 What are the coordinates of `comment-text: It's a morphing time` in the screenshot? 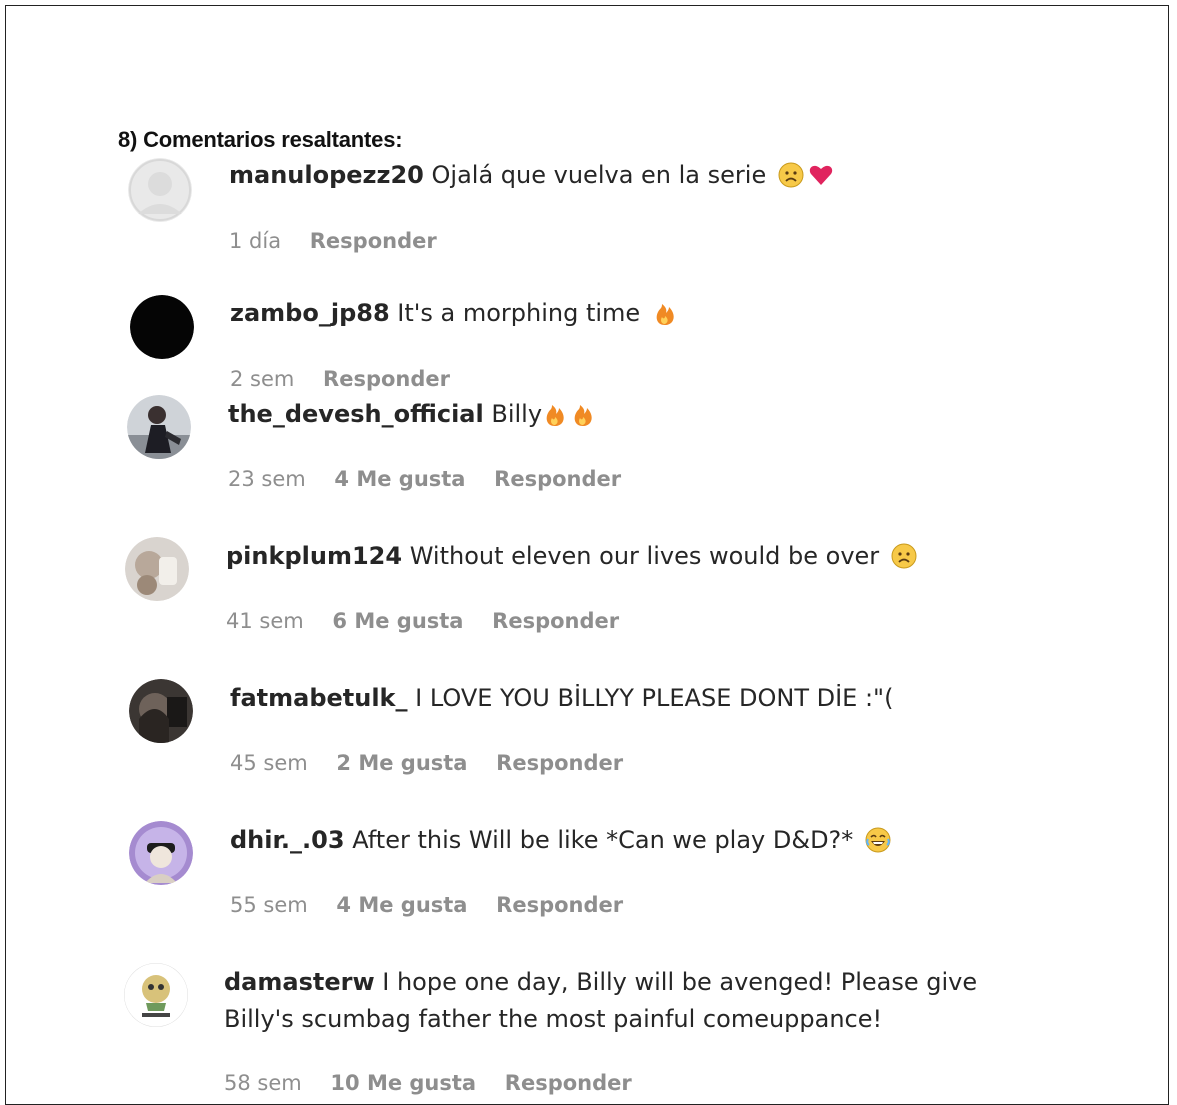 It's located at (519, 313).